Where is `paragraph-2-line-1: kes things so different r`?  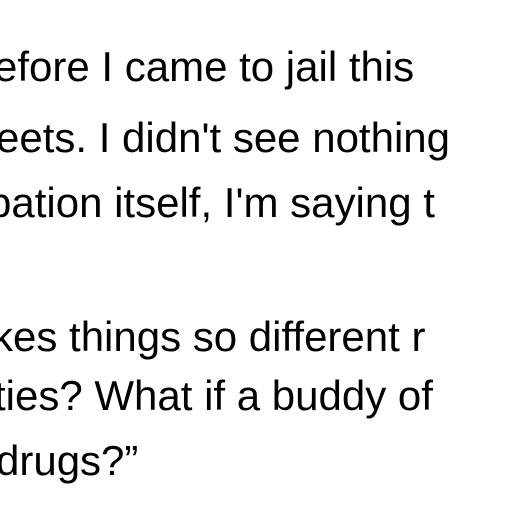 paragraph-2-line-1: kes things so different r is located at coordinates (213, 336).